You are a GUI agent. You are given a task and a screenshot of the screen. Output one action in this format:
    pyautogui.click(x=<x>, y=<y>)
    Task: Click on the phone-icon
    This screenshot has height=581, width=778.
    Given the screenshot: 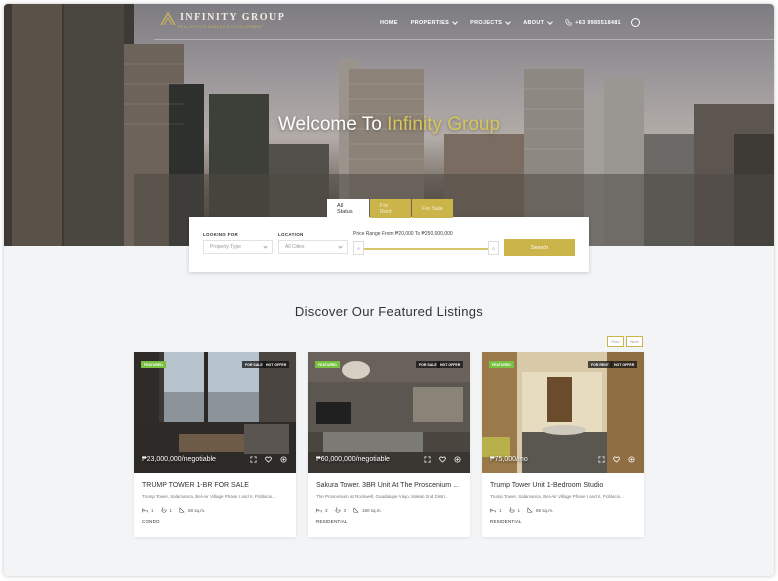 What is the action you would take?
    pyautogui.click(x=568, y=22)
    